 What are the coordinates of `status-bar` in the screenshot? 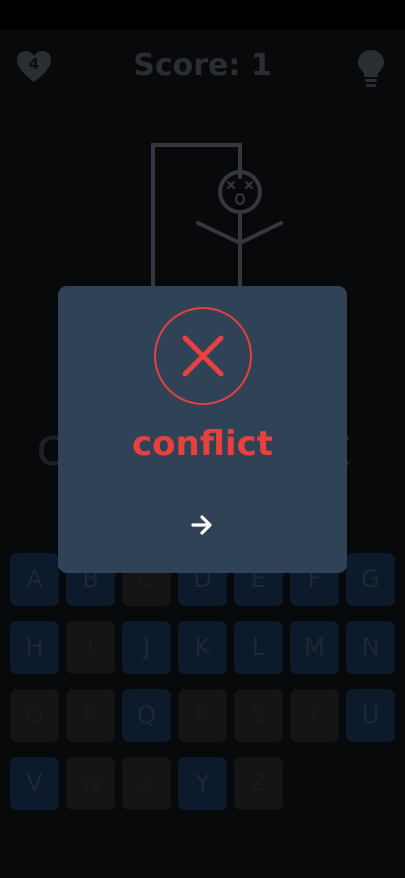 It's located at (202, 15).